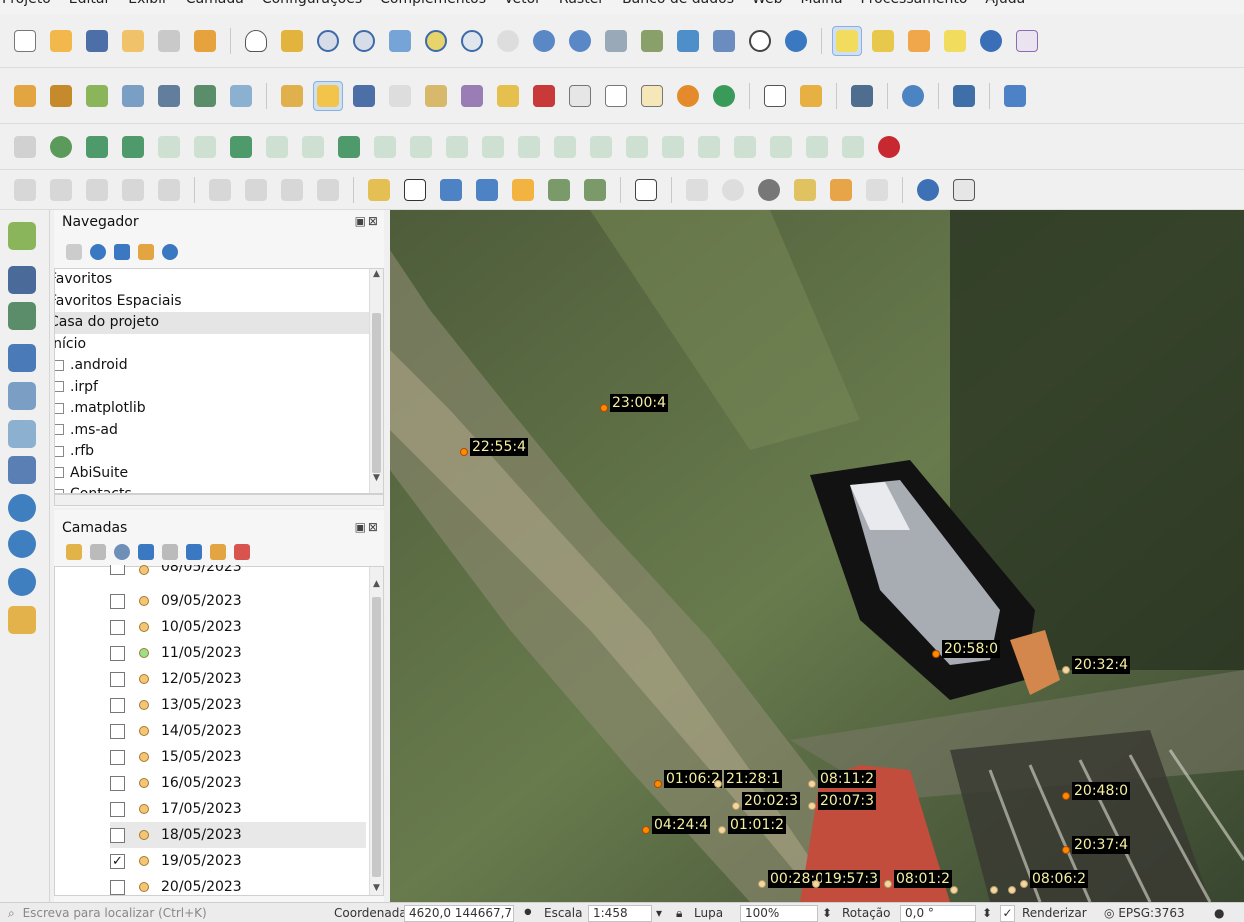 This screenshot has width=1244, height=922. What do you see at coordinates (459, 913) in the screenshot?
I see `coordinate-field: 4620,0 144667,7` at bounding box center [459, 913].